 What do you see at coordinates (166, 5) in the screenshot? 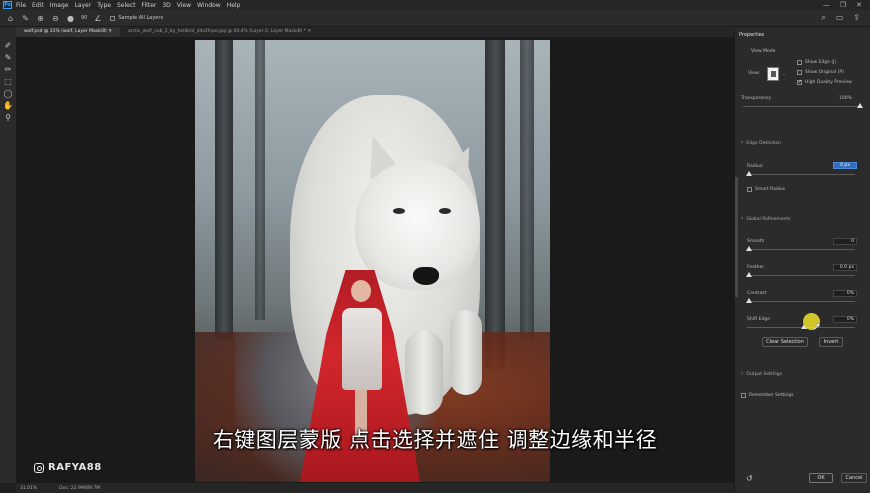
I see `menu-3d: 3D` at bounding box center [166, 5].